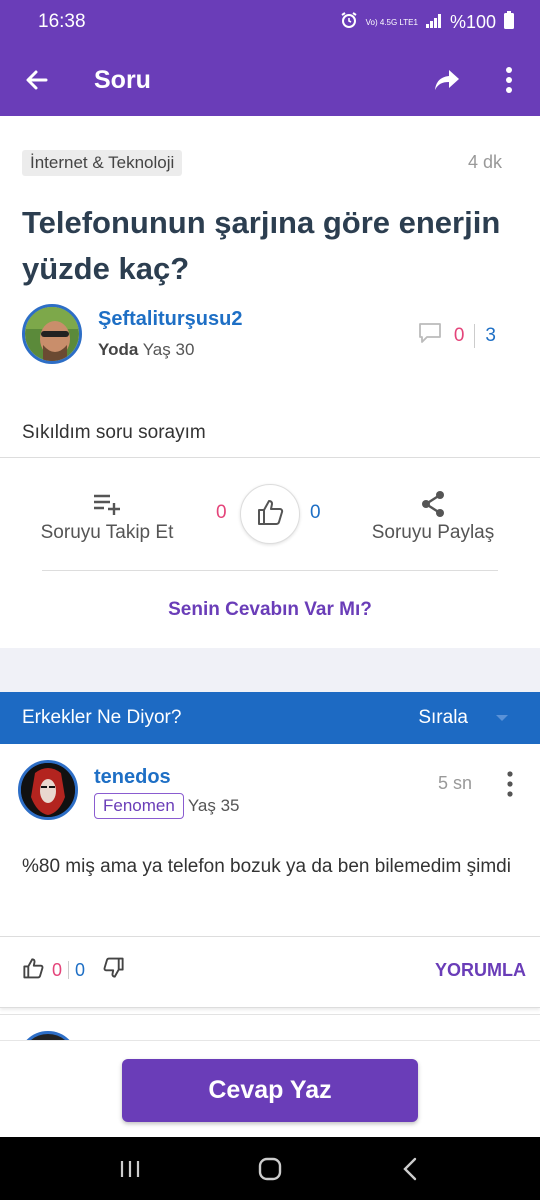  What do you see at coordinates (114, 970) in the screenshot?
I see `thumbs-down-icon` at bounding box center [114, 970].